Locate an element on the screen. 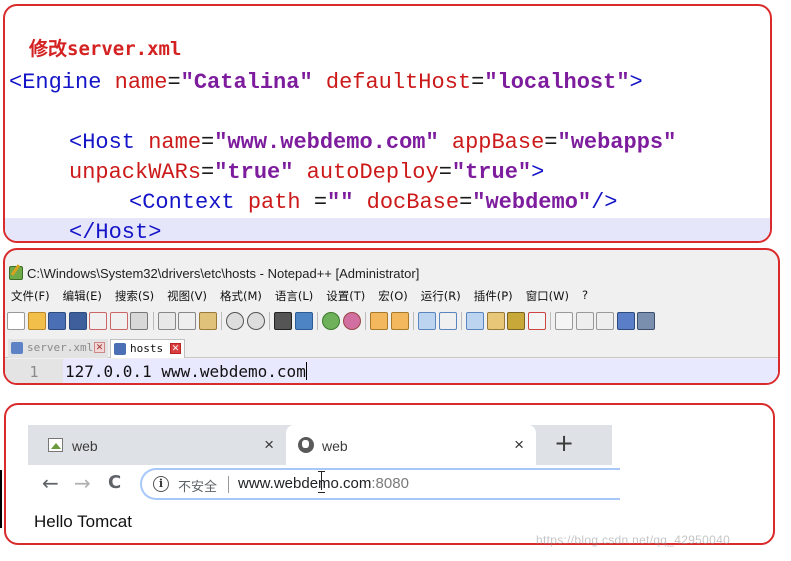  watermark: https://blog.csdn.net/qq_42950040 is located at coordinates (633, 540).